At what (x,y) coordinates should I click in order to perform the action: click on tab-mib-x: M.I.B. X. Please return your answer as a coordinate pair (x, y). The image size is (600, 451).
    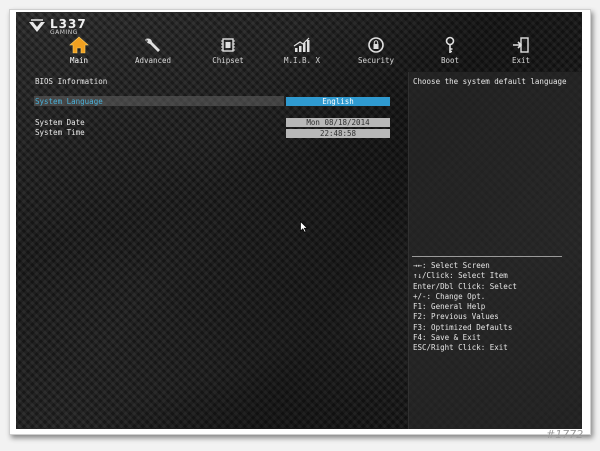
    Looking at the image, I should click on (302, 52).